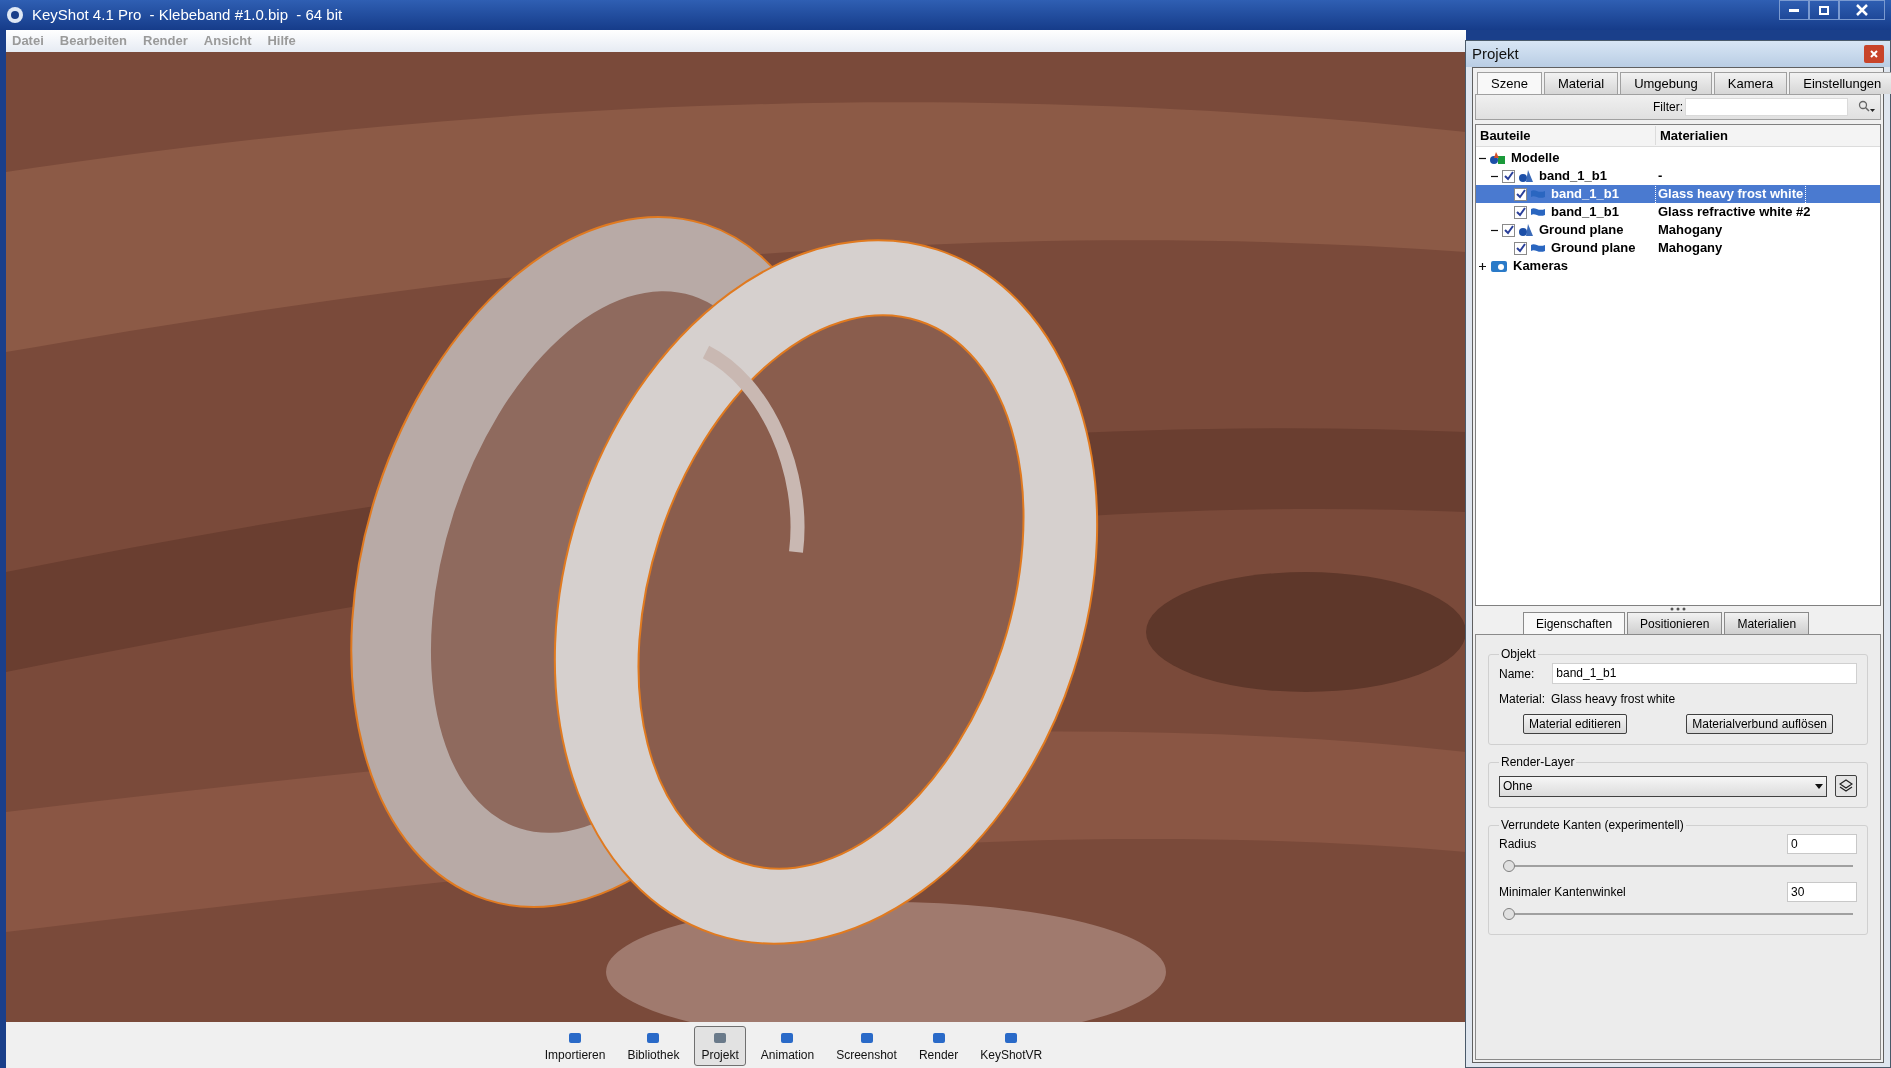 The height and width of the screenshot is (1068, 1891). Describe the element at coordinates (1518, 654) in the screenshot. I see `group-title: Objekt` at that location.